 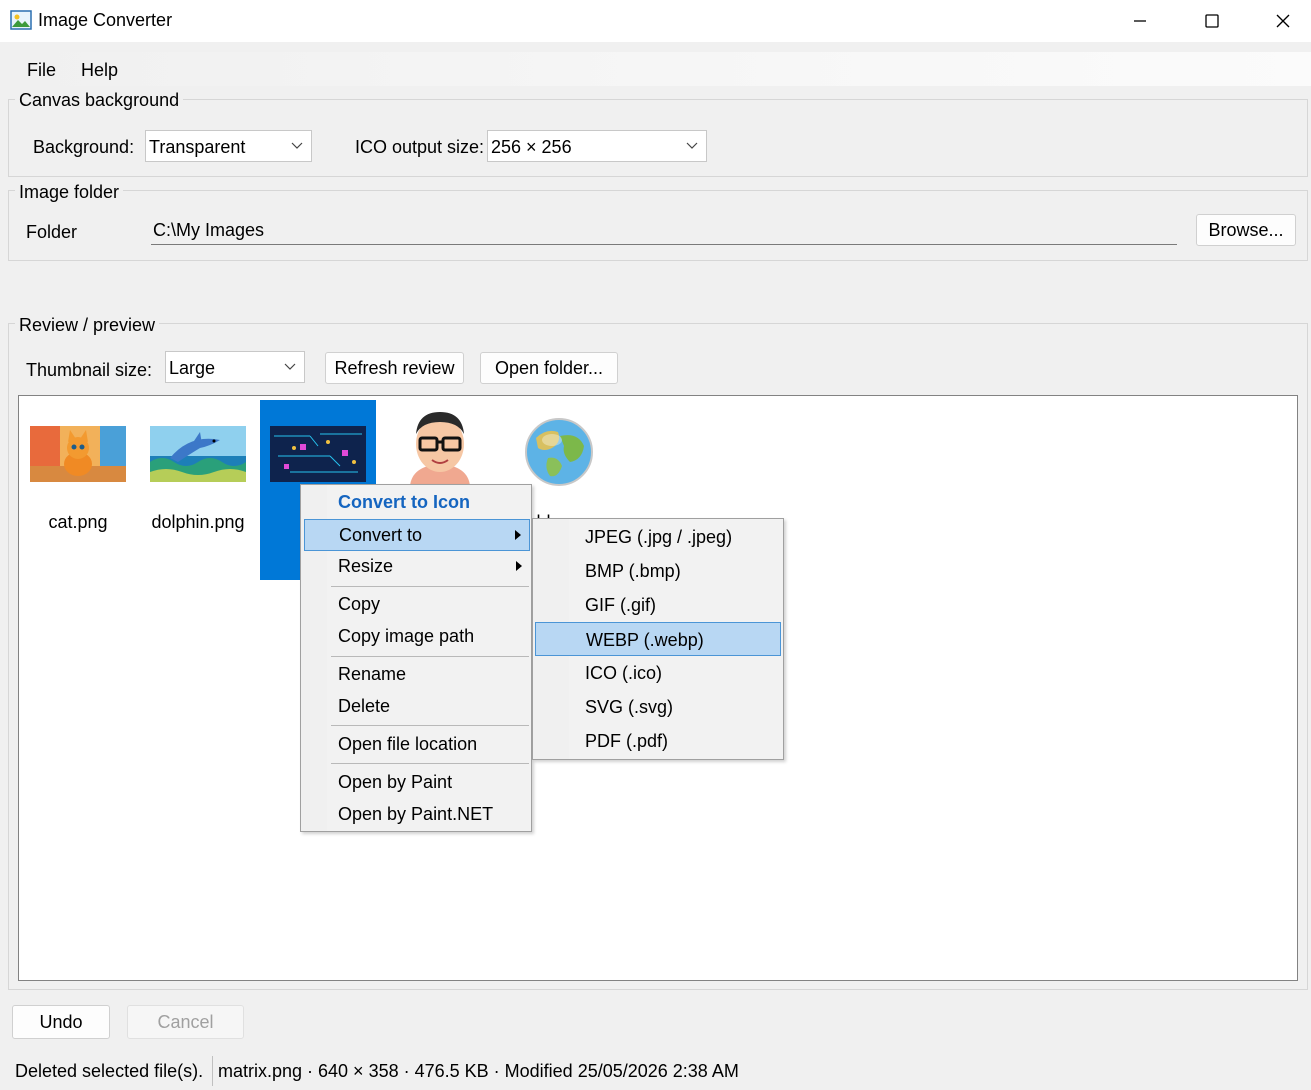 What do you see at coordinates (197, 147) in the screenshot?
I see `background-dropdown-value: Transparent` at bounding box center [197, 147].